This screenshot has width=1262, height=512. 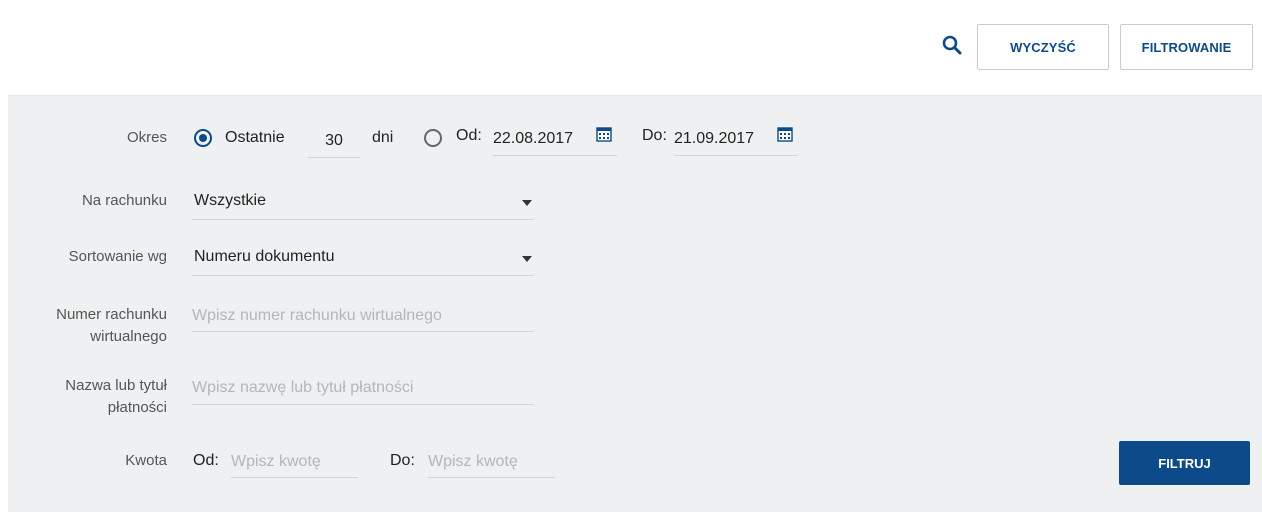 I want to click on sort-label: Sortowanie wg, so click(x=117, y=256).